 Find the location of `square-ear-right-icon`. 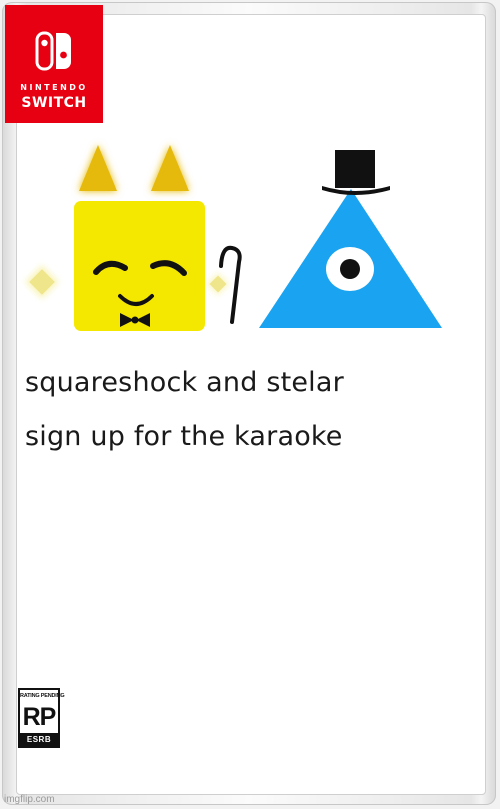

square-ear-right-icon is located at coordinates (170, 168).